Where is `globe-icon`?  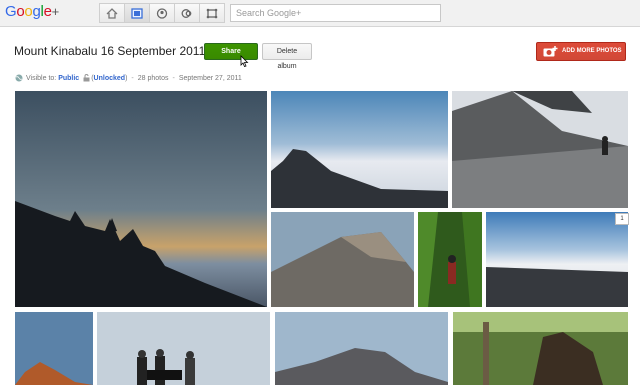
globe-icon is located at coordinates (19, 78).